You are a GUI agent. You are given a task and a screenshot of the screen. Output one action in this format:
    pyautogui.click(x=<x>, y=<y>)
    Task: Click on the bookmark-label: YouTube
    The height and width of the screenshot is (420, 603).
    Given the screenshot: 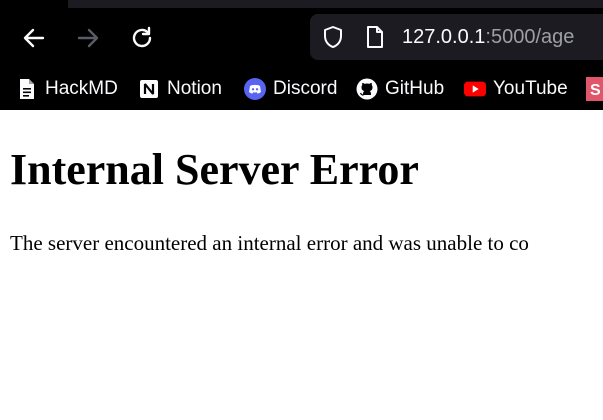 What is the action you would take?
    pyautogui.click(x=530, y=88)
    